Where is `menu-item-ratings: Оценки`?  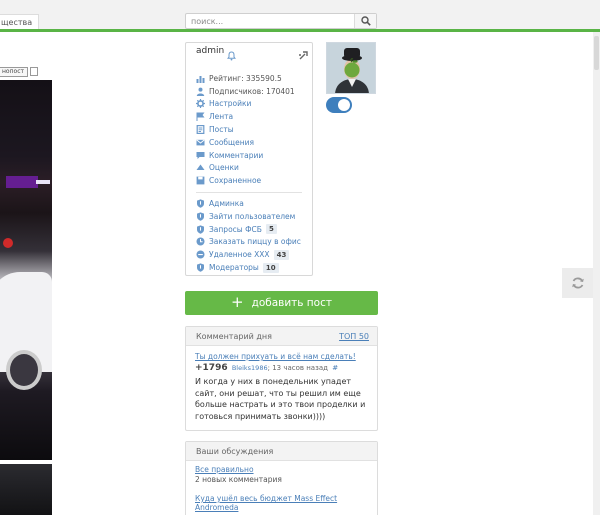
menu-item-ratings: Оценки is located at coordinates (251, 168).